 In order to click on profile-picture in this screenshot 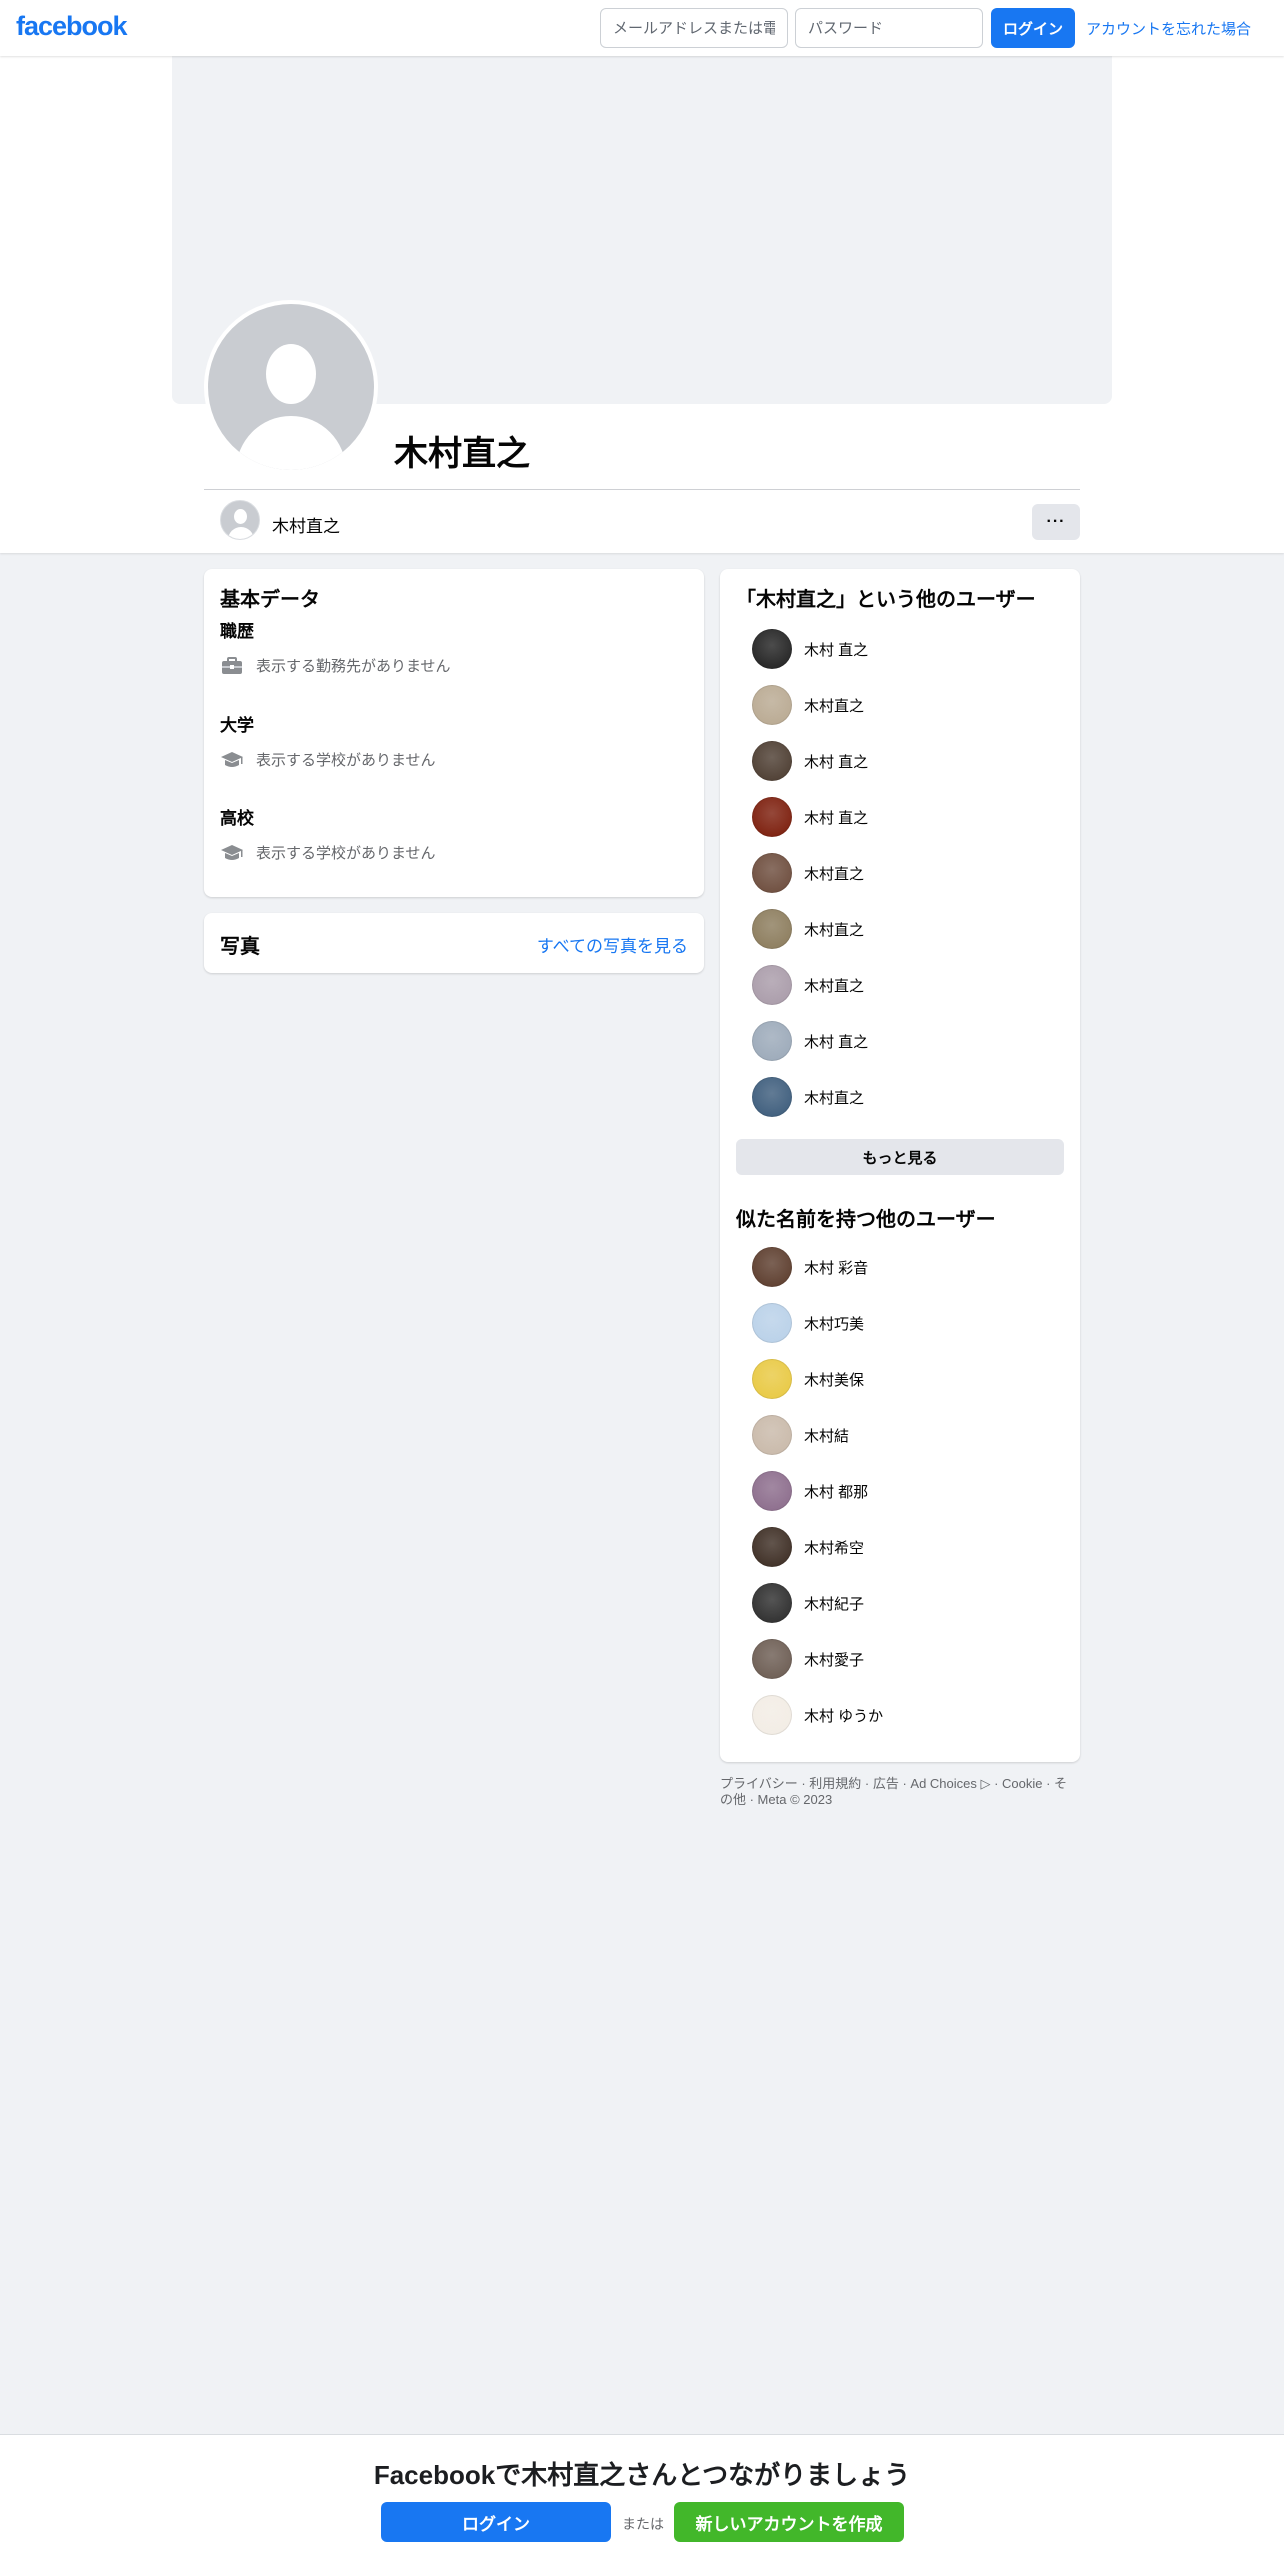, I will do `click(291, 387)`.